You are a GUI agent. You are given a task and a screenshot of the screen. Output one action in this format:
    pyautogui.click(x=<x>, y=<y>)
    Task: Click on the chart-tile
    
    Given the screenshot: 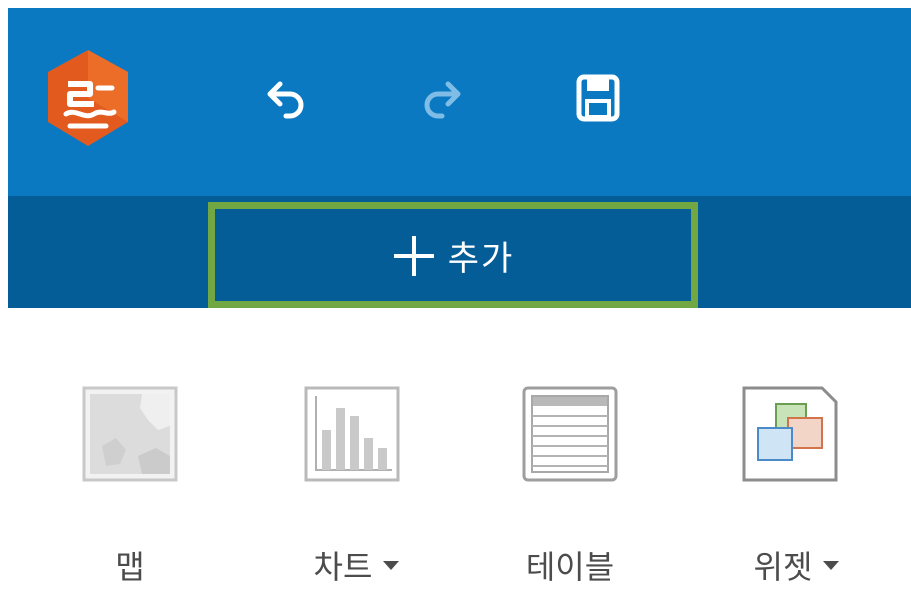 What is the action you would take?
    pyautogui.click(x=352, y=434)
    